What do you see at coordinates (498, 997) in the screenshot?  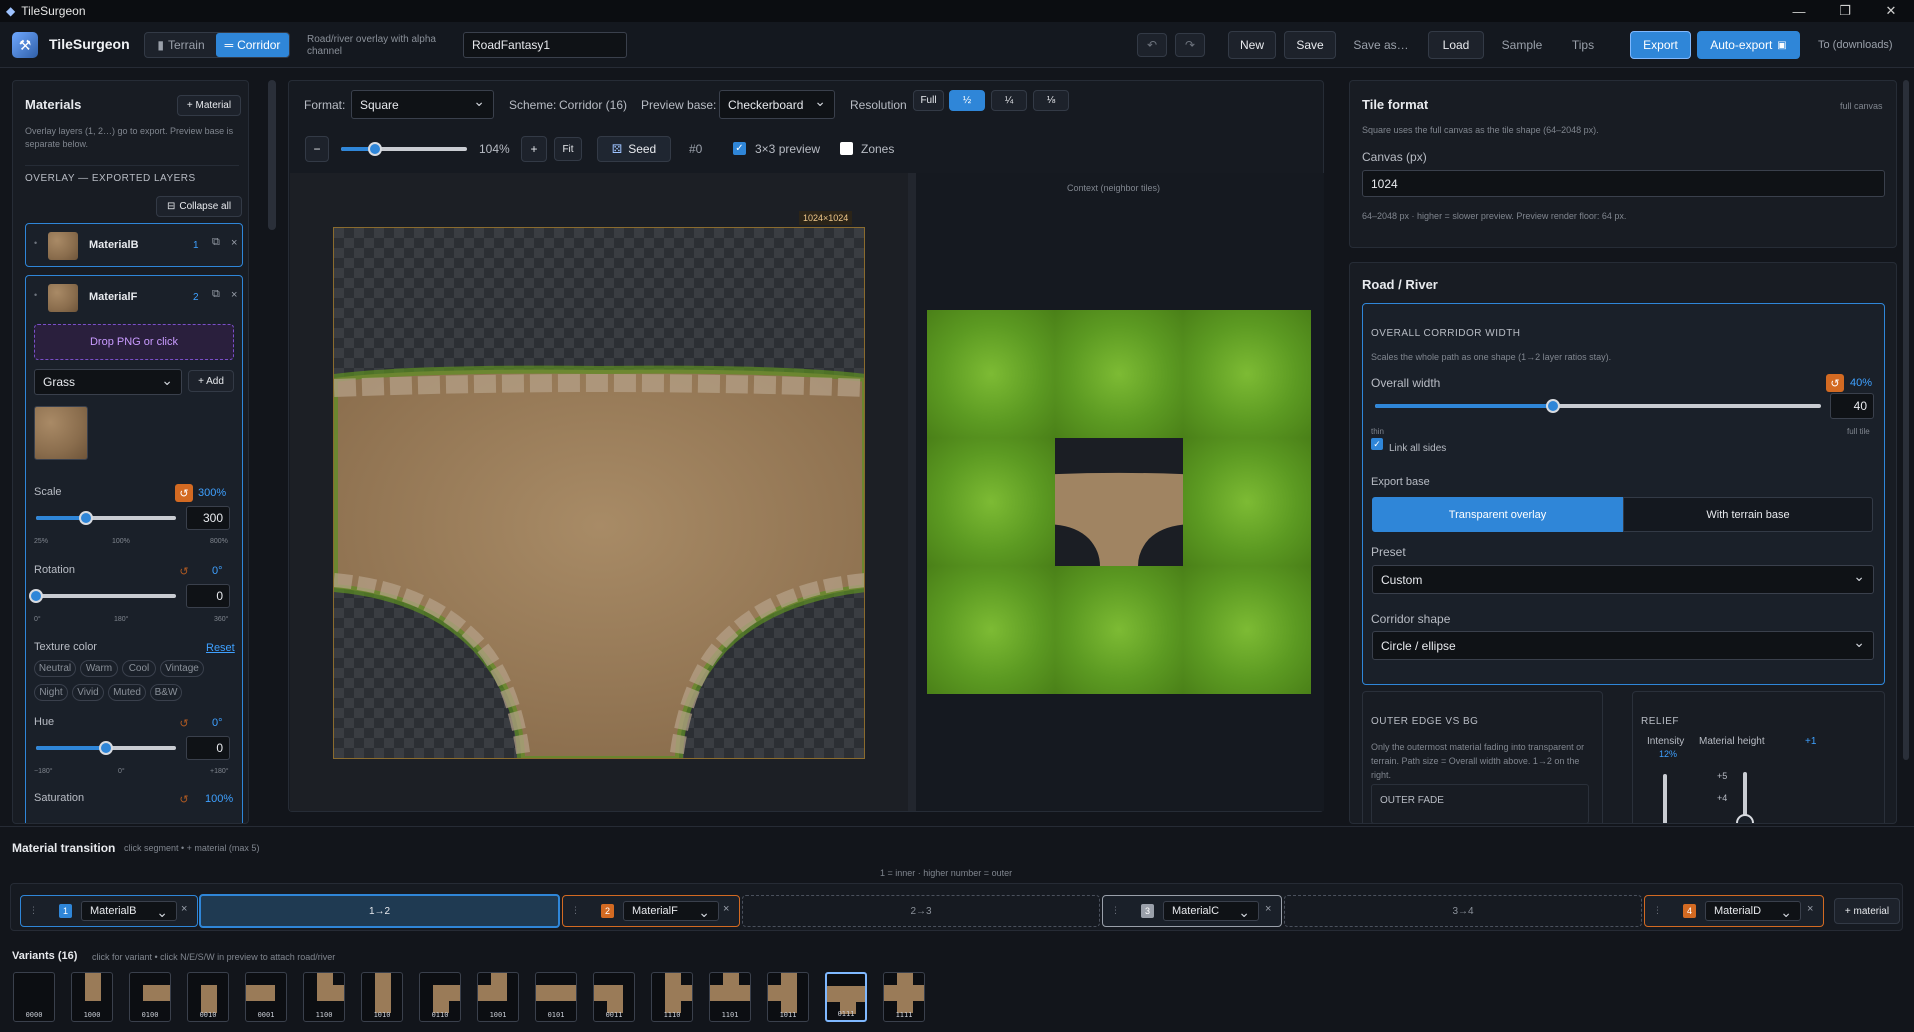 I see `variant-tile: 1001` at bounding box center [498, 997].